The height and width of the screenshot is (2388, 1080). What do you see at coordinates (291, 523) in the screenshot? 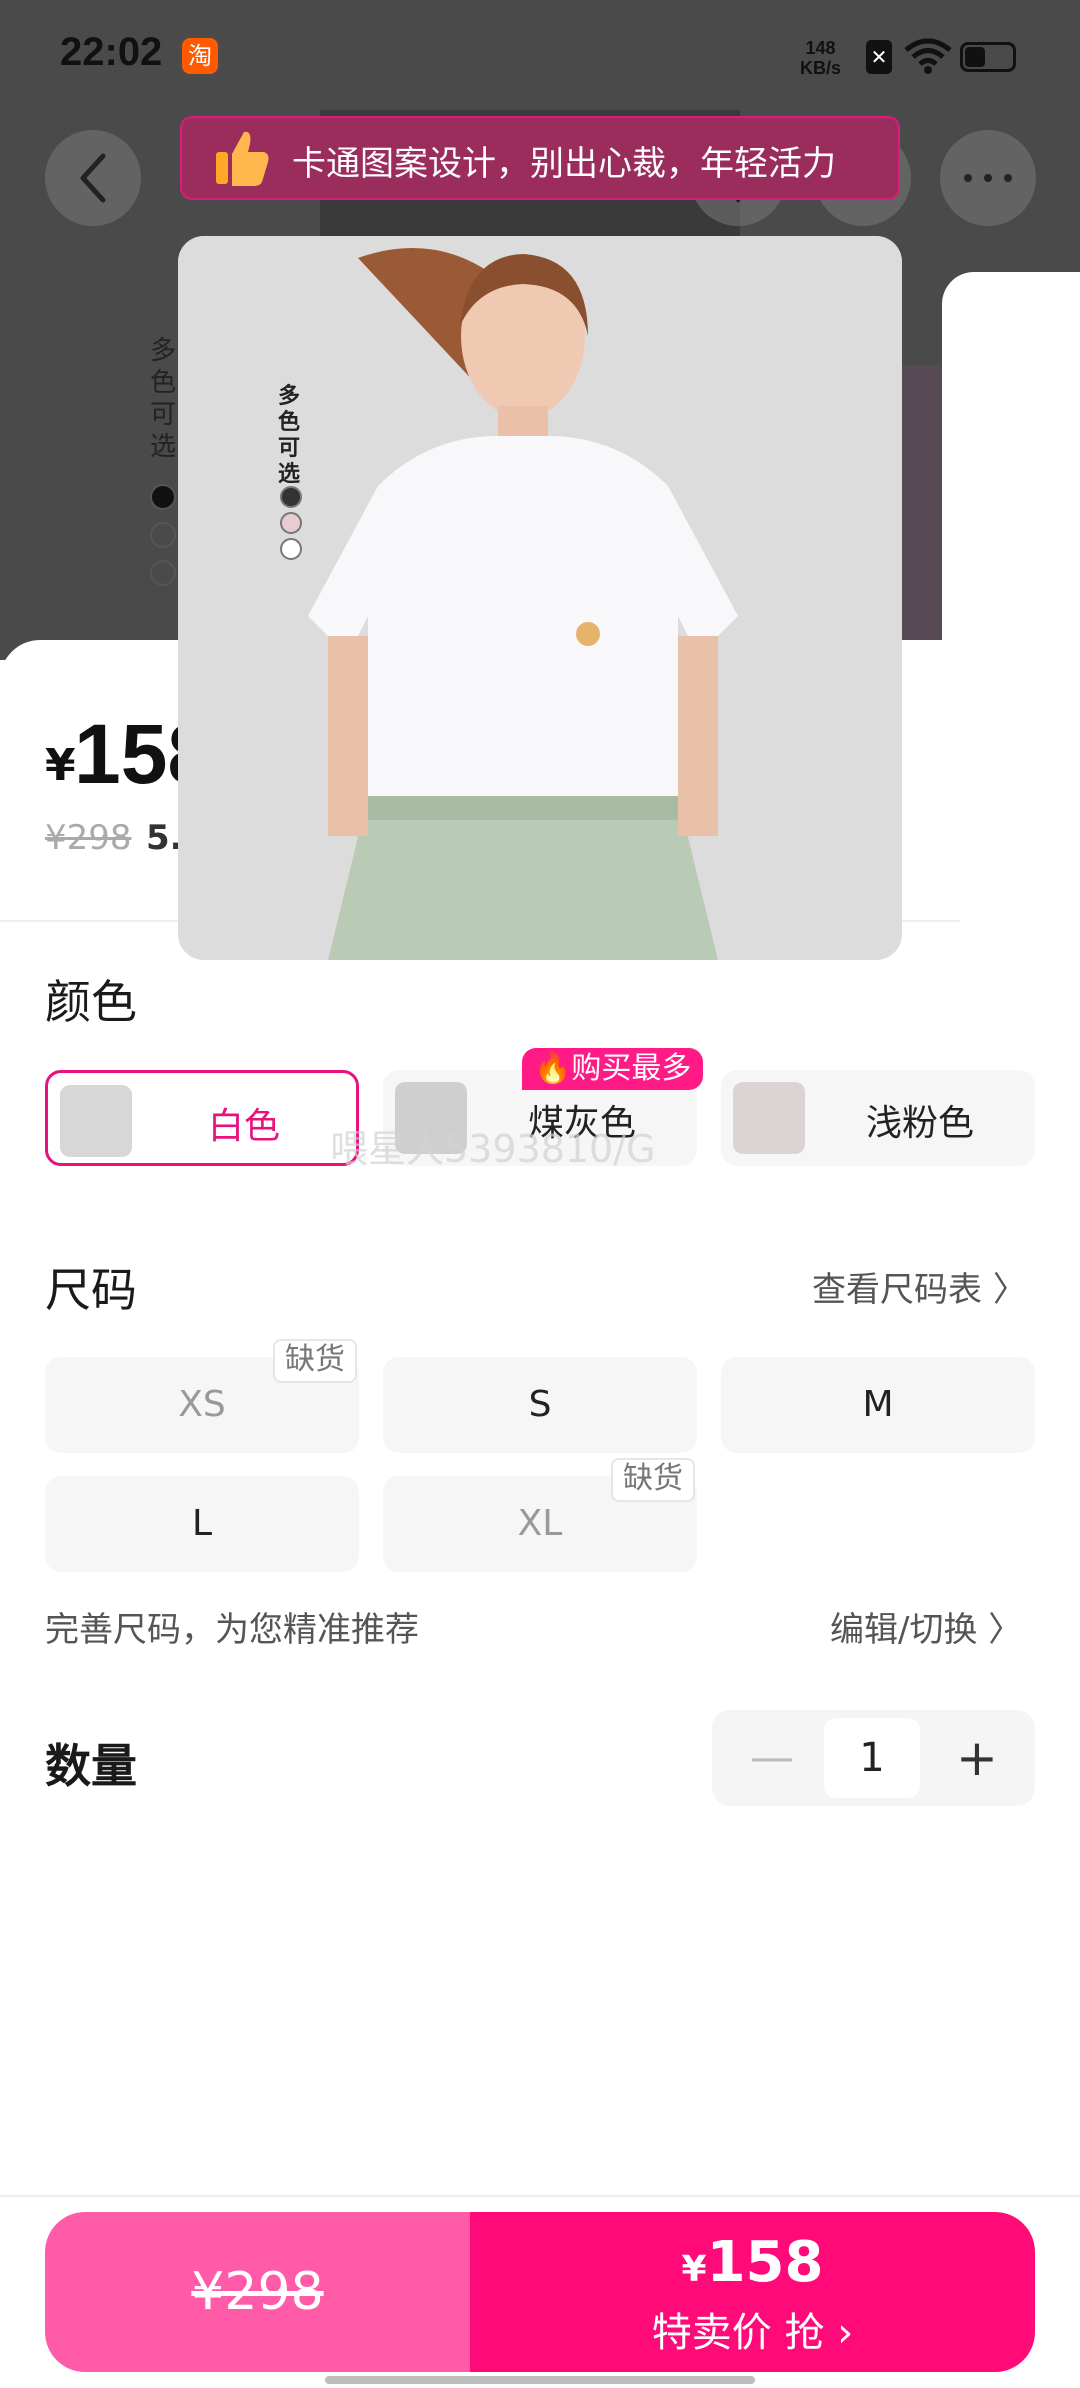
I see `color-dot-pink` at bounding box center [291, 523].